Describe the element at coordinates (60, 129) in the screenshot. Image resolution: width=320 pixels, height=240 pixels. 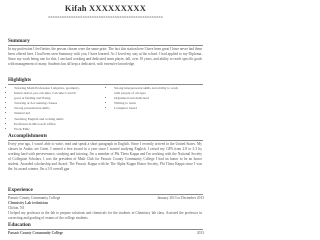
I see `highlight-item: Work Ethic` at that location.